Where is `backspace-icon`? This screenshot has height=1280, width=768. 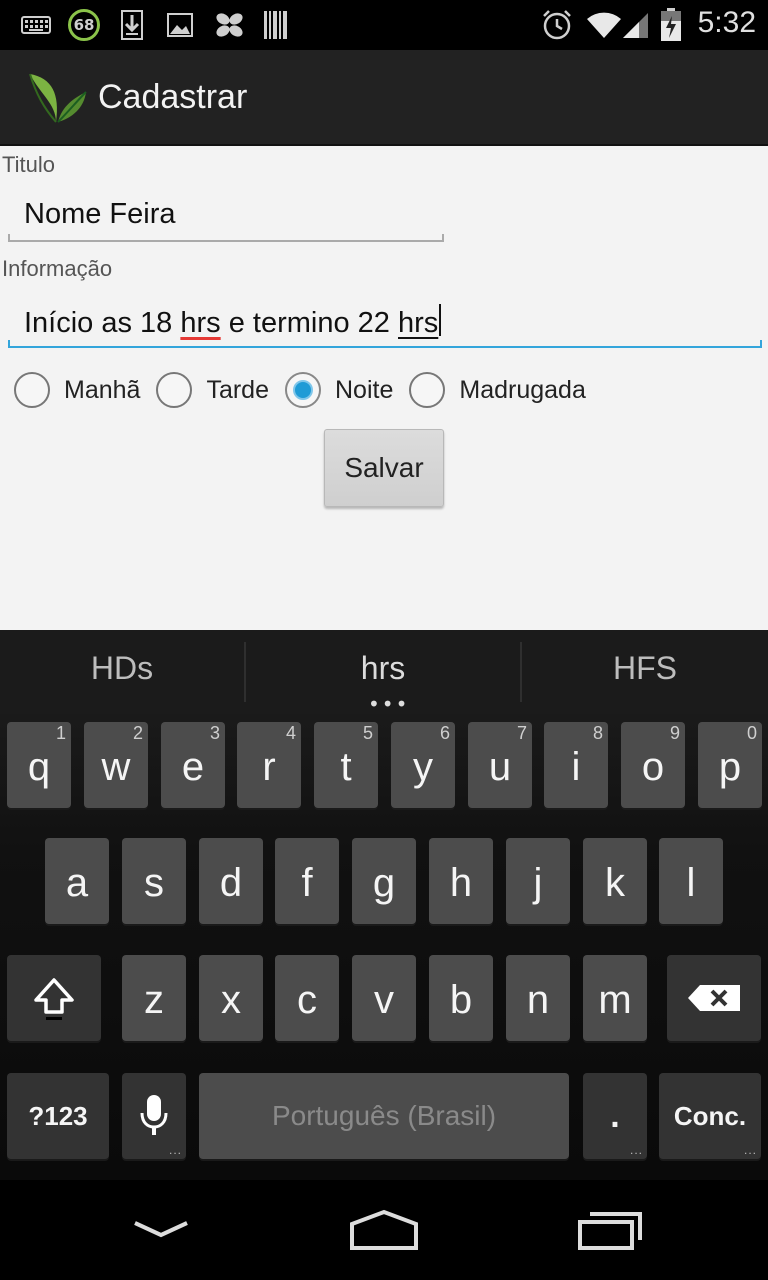 backspace-icon is located at coordinates (714, 998).